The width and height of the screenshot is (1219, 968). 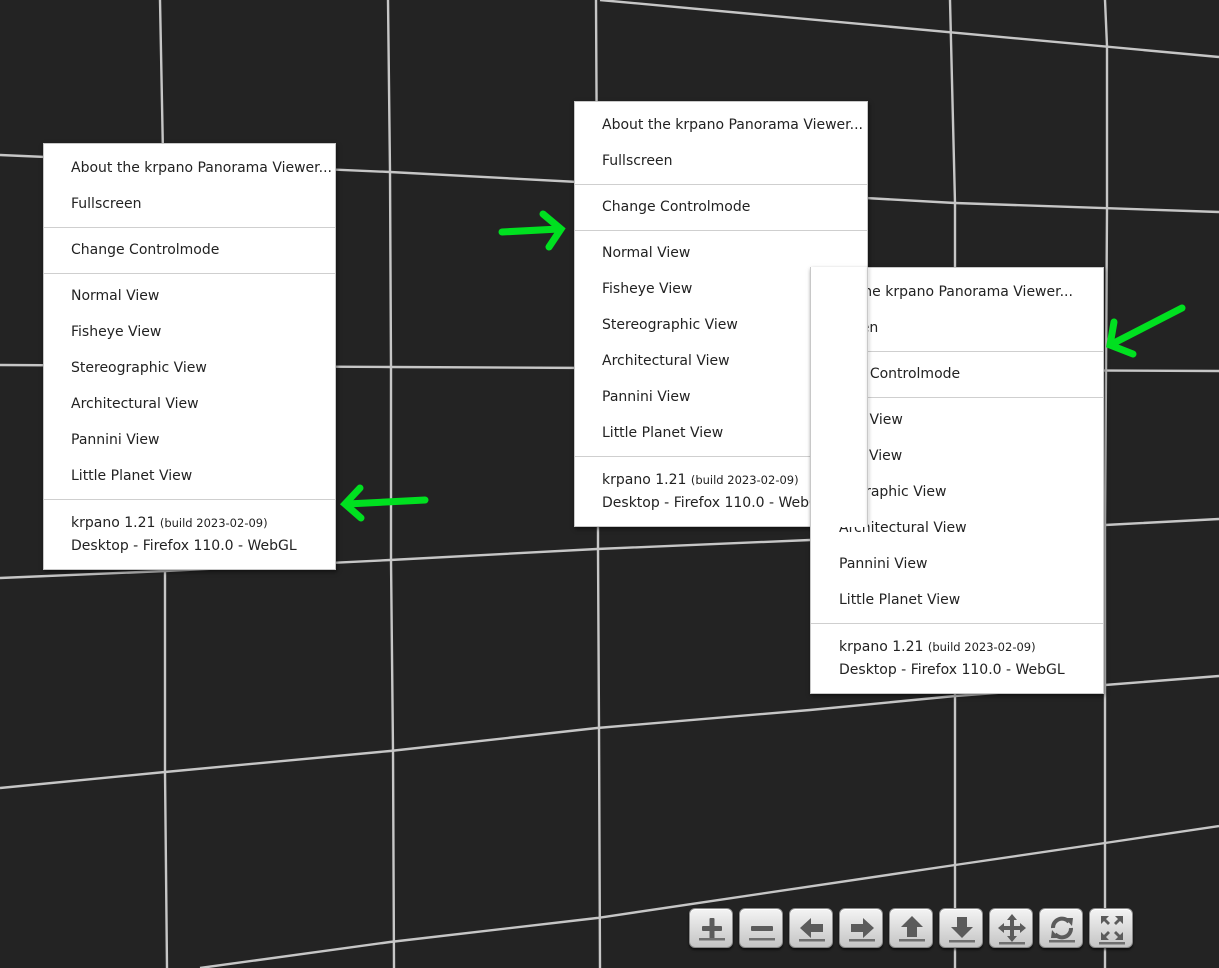 I want to click on move-down-button, so click(x=961, y=928).